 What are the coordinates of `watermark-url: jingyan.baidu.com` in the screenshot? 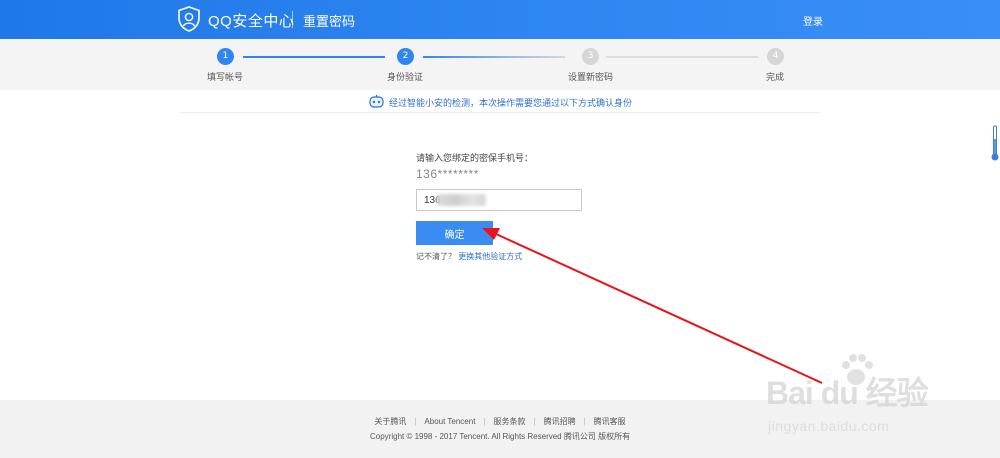 It's located at (829, 426).